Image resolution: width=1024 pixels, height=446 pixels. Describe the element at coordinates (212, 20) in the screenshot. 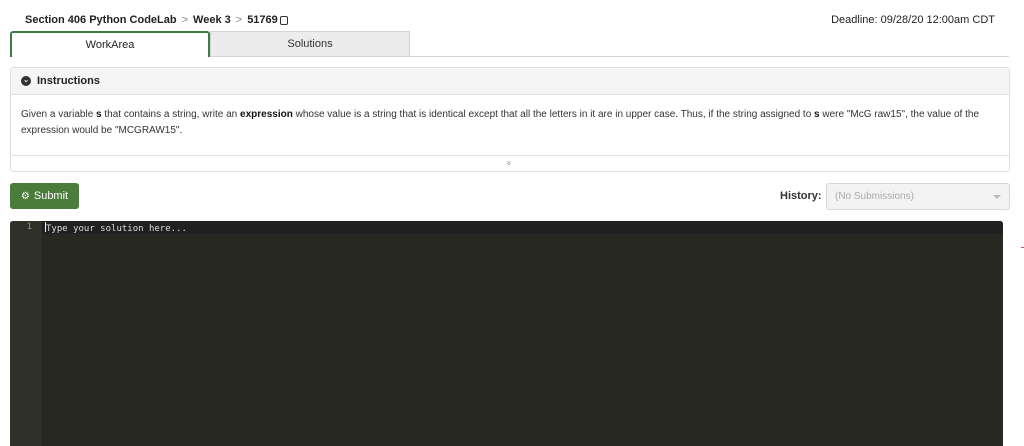

I see `breadcrumb-week: Week 3` at that location.